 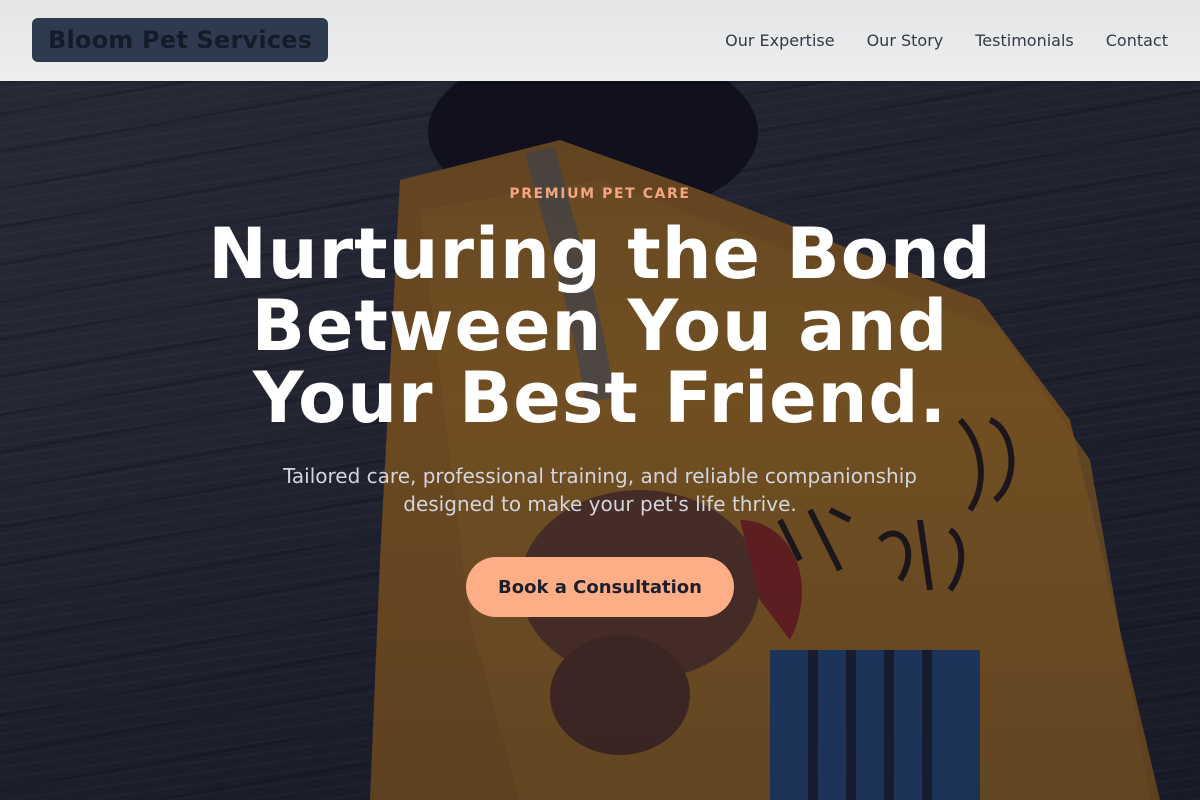 I want to click on hero-headline-line: Nurturing the Bond, so click(x=600, y=254).